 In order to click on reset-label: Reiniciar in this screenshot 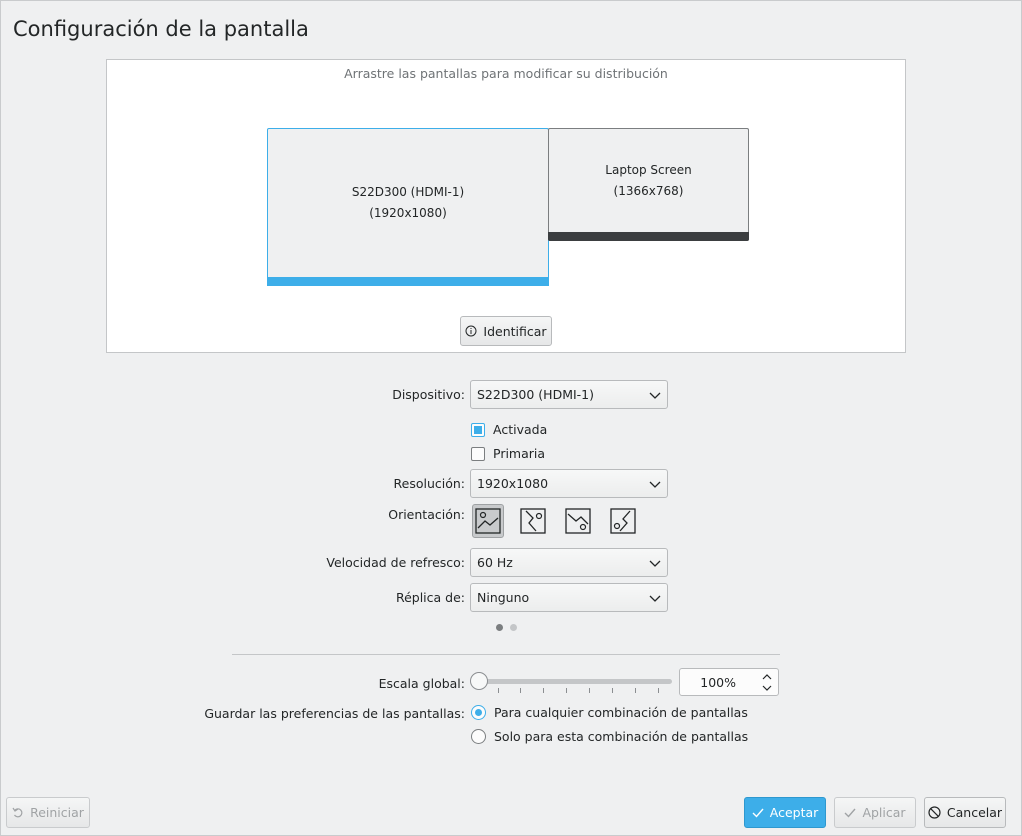, I will do `click(57, 812)`.